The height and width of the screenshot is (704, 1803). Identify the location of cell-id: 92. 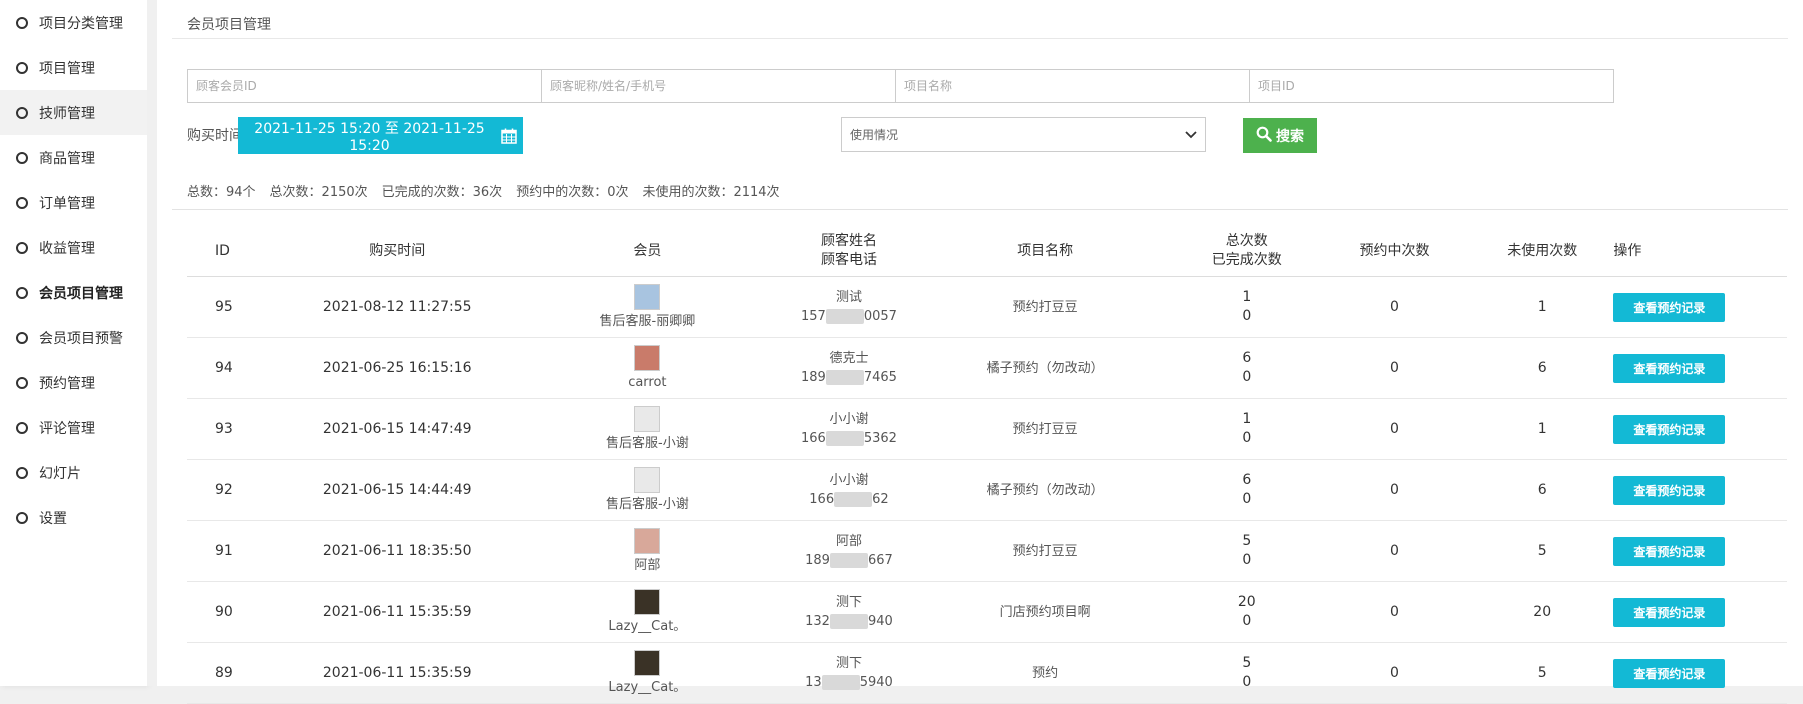
(235, 490).